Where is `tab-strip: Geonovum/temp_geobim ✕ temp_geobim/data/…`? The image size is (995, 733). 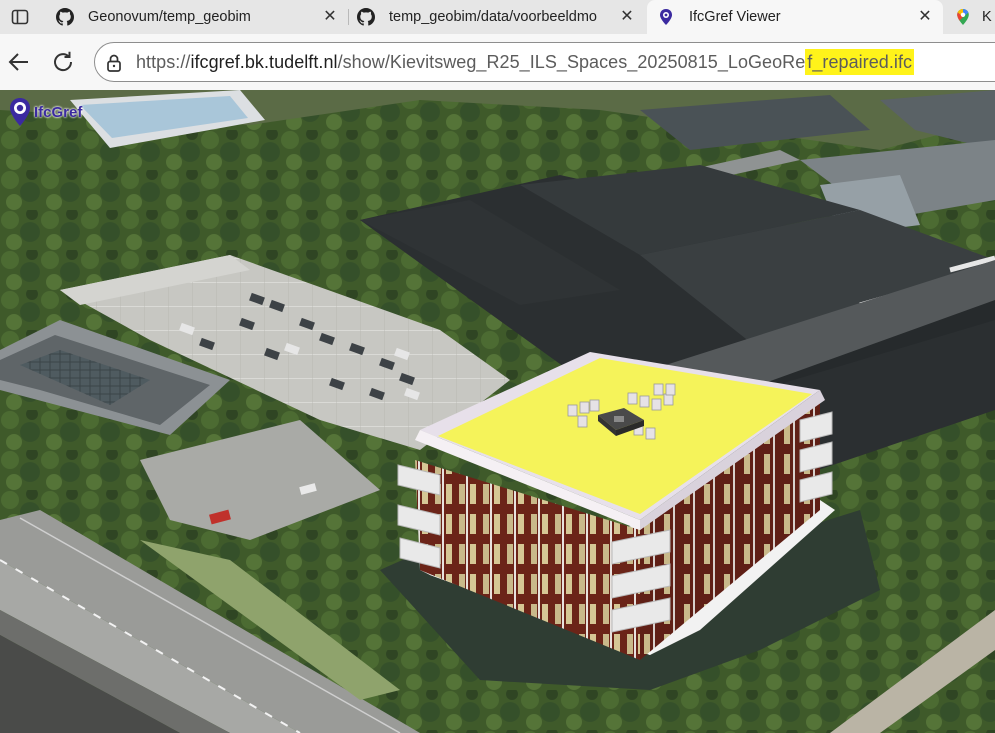 tab-strip: Geonovum/temp_geobim ✕ temp_geobim/data/… is located at coordinates (497, 17).